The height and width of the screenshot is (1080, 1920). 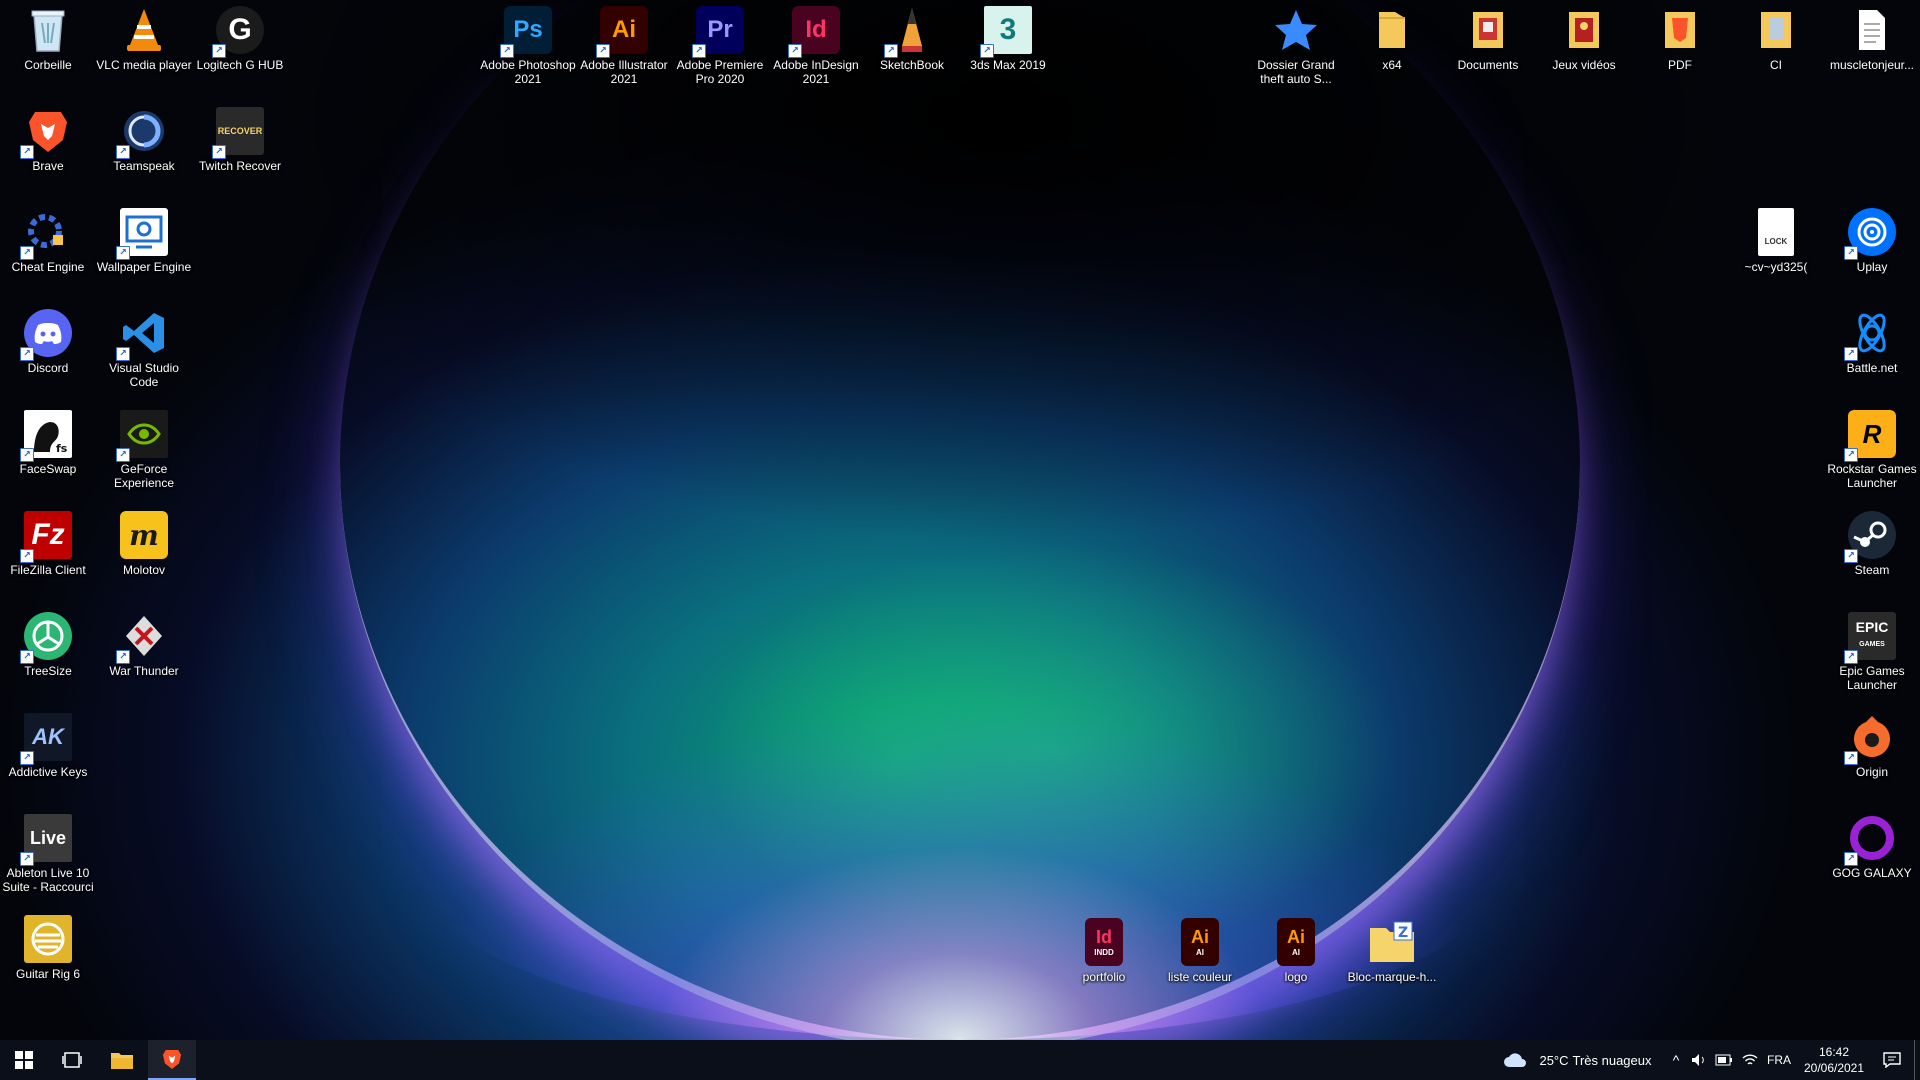 I want to click on file-explorer-icon, so click(x=122, y=1061).